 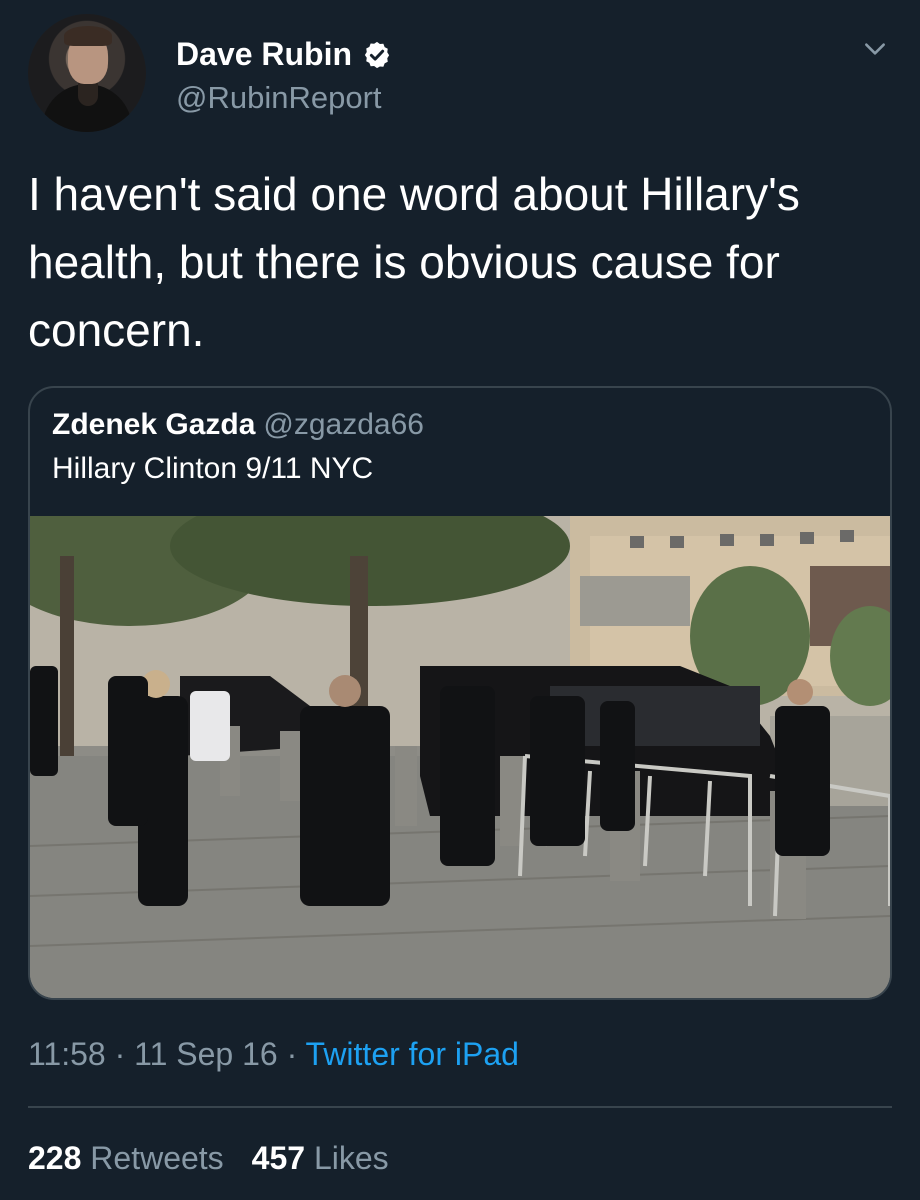 I want to click on likes-stat: 457 Likes, so click(x=320, y=1158).